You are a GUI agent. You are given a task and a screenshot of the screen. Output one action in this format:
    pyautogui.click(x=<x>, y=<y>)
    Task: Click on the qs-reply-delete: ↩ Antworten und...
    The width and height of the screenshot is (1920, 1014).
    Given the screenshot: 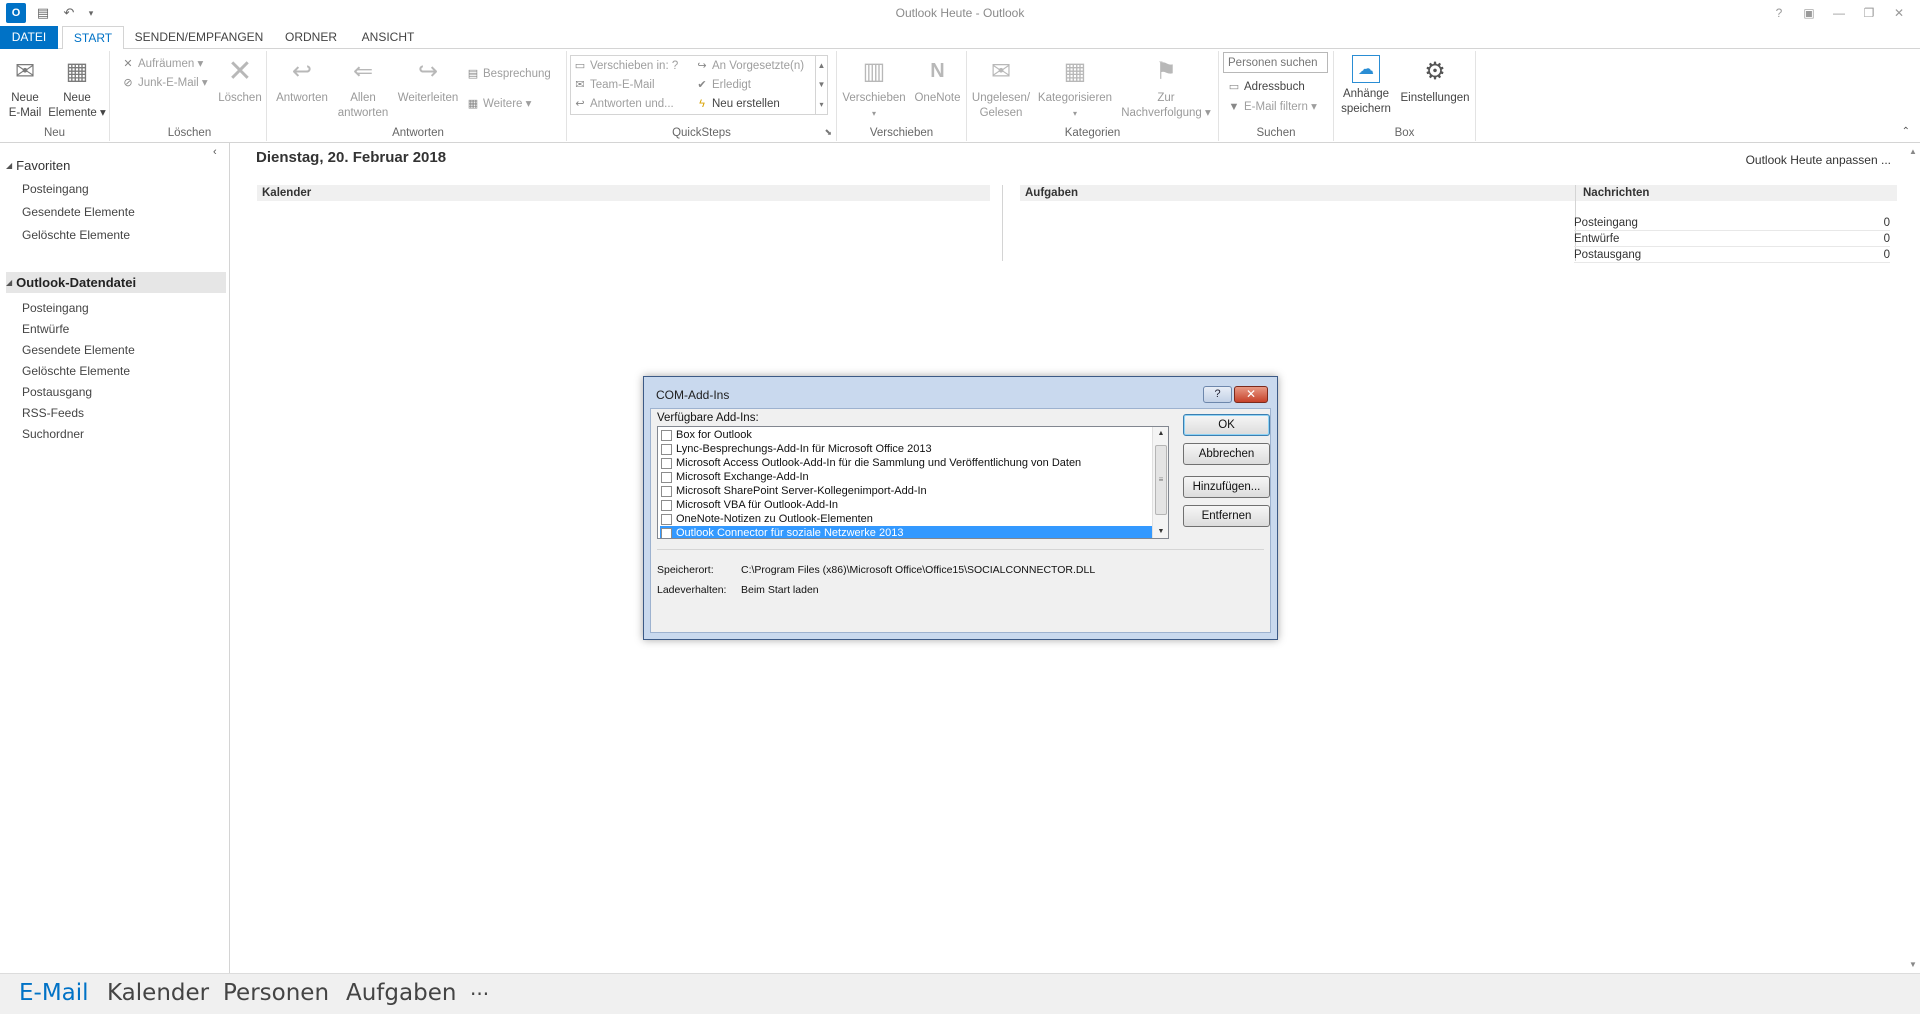 What is the action you would take?
    pyautogui.click(x=623, y=104)
    